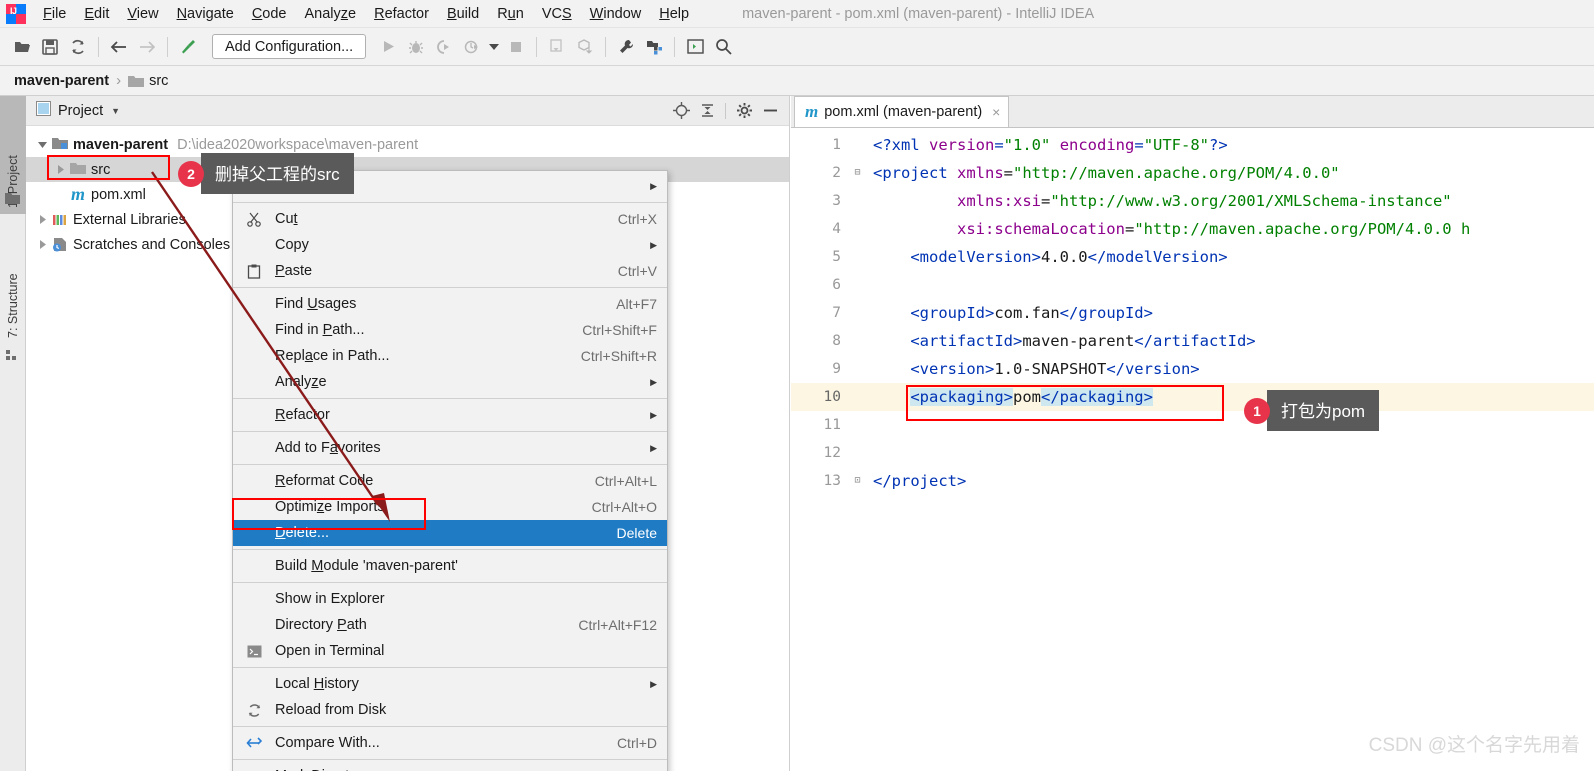 The image size is (1594, 771). I want to click on folder-icon, so click(78, 169).